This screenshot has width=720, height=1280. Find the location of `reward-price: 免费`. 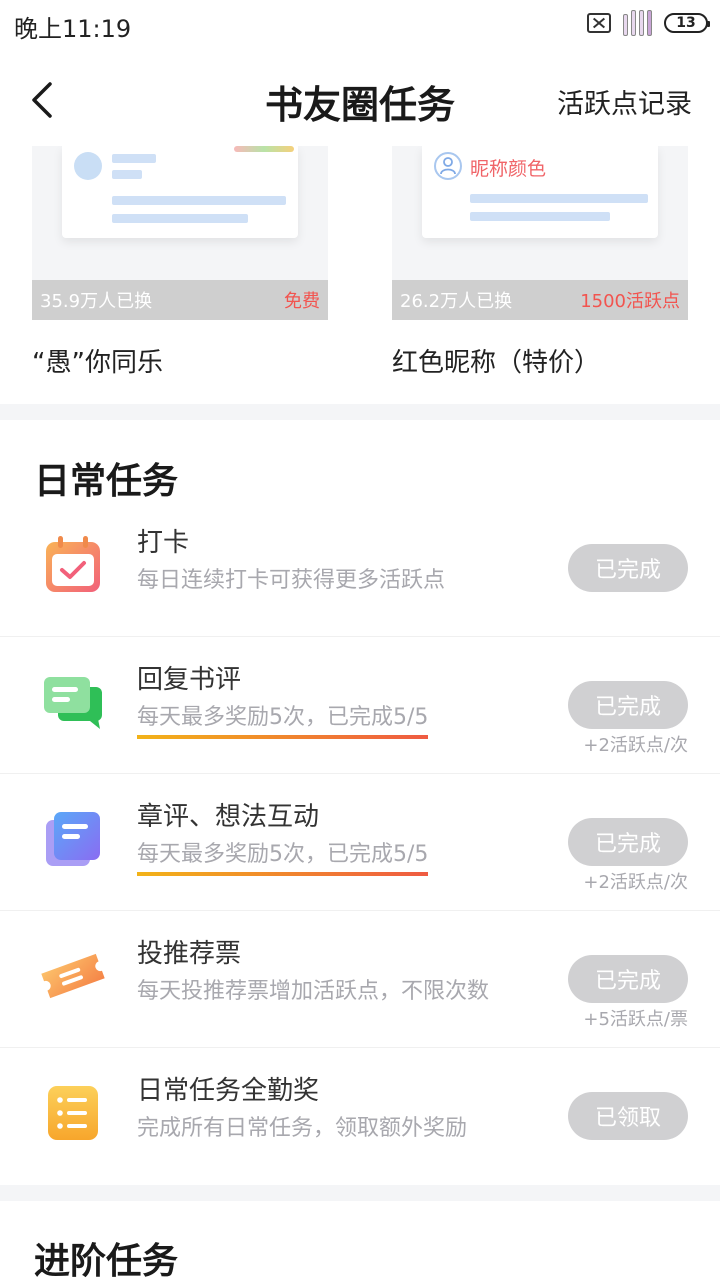

reward-price: 免费 is located at coordinates (302, 301).